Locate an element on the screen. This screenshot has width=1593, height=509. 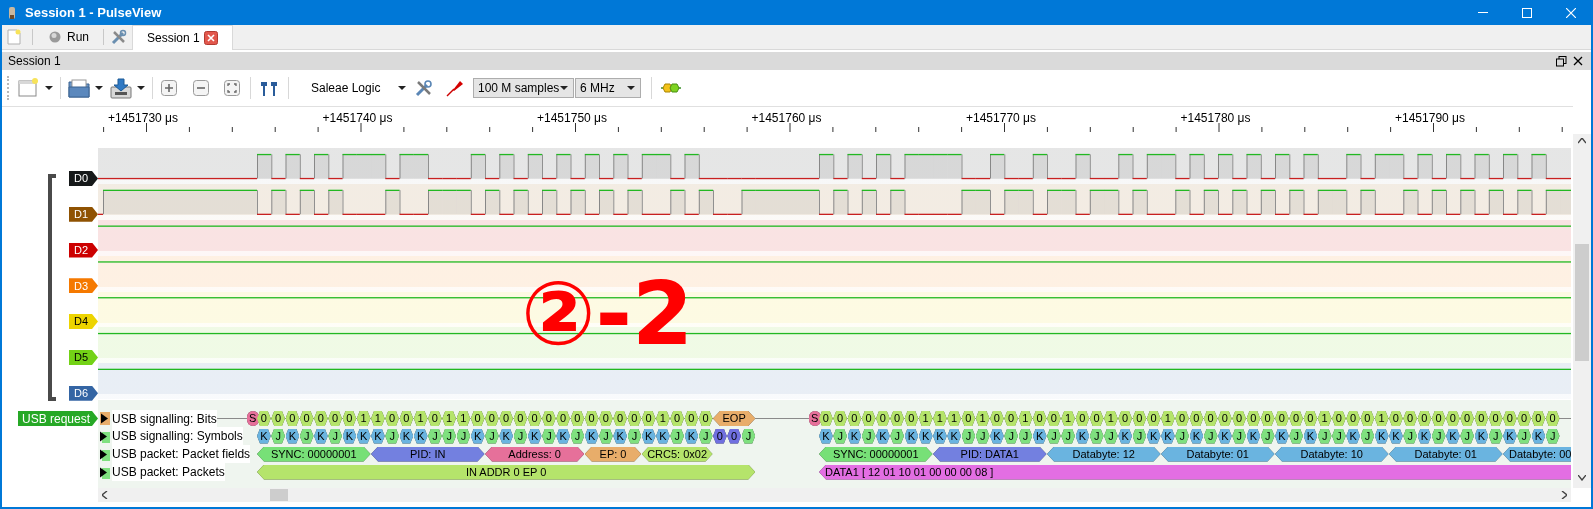
close-tab-icon is located at coordinates (210, 37).